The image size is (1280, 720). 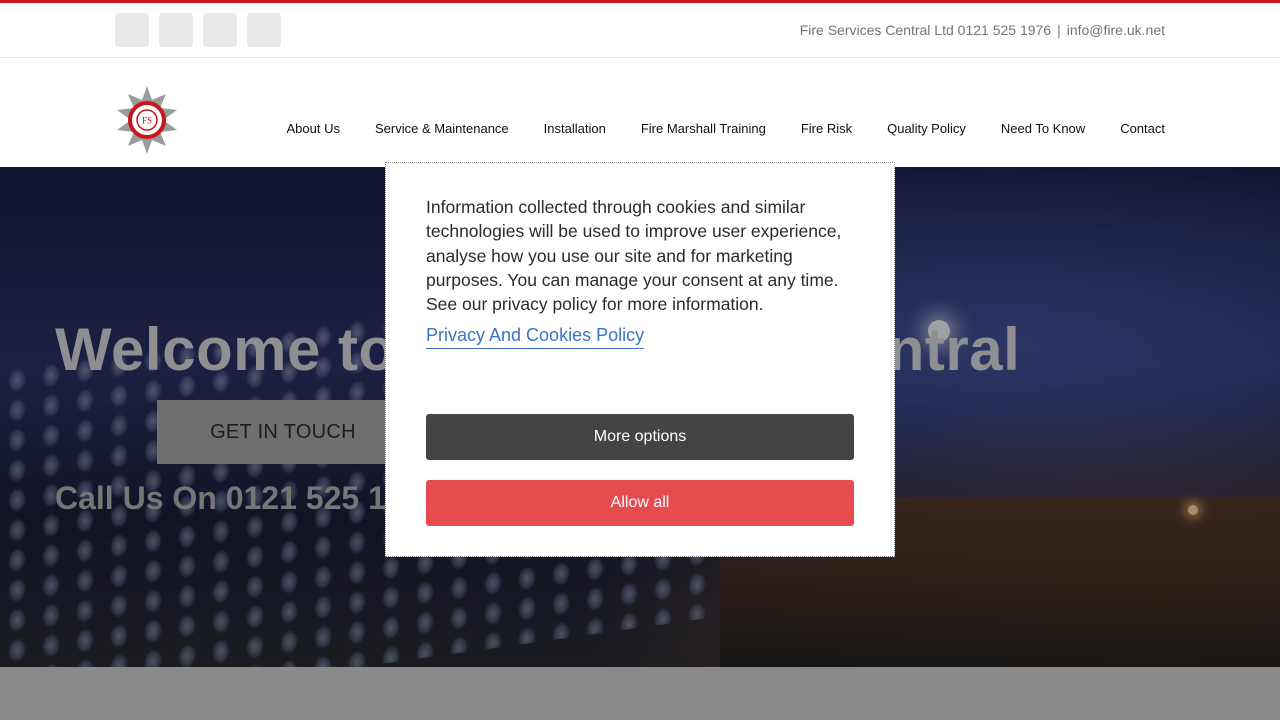 I want to click on nav-installation: Installation, so click(x=575, y=128).